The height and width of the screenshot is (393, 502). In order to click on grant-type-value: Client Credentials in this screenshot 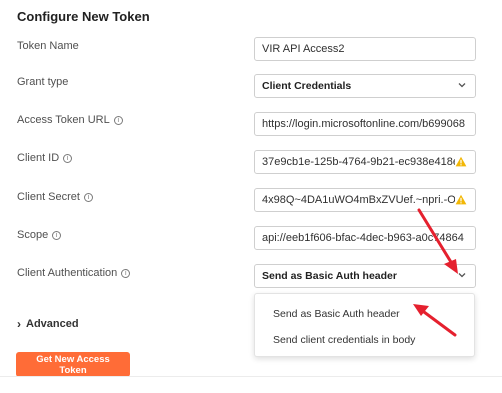, I will do `click(307, 86)`.